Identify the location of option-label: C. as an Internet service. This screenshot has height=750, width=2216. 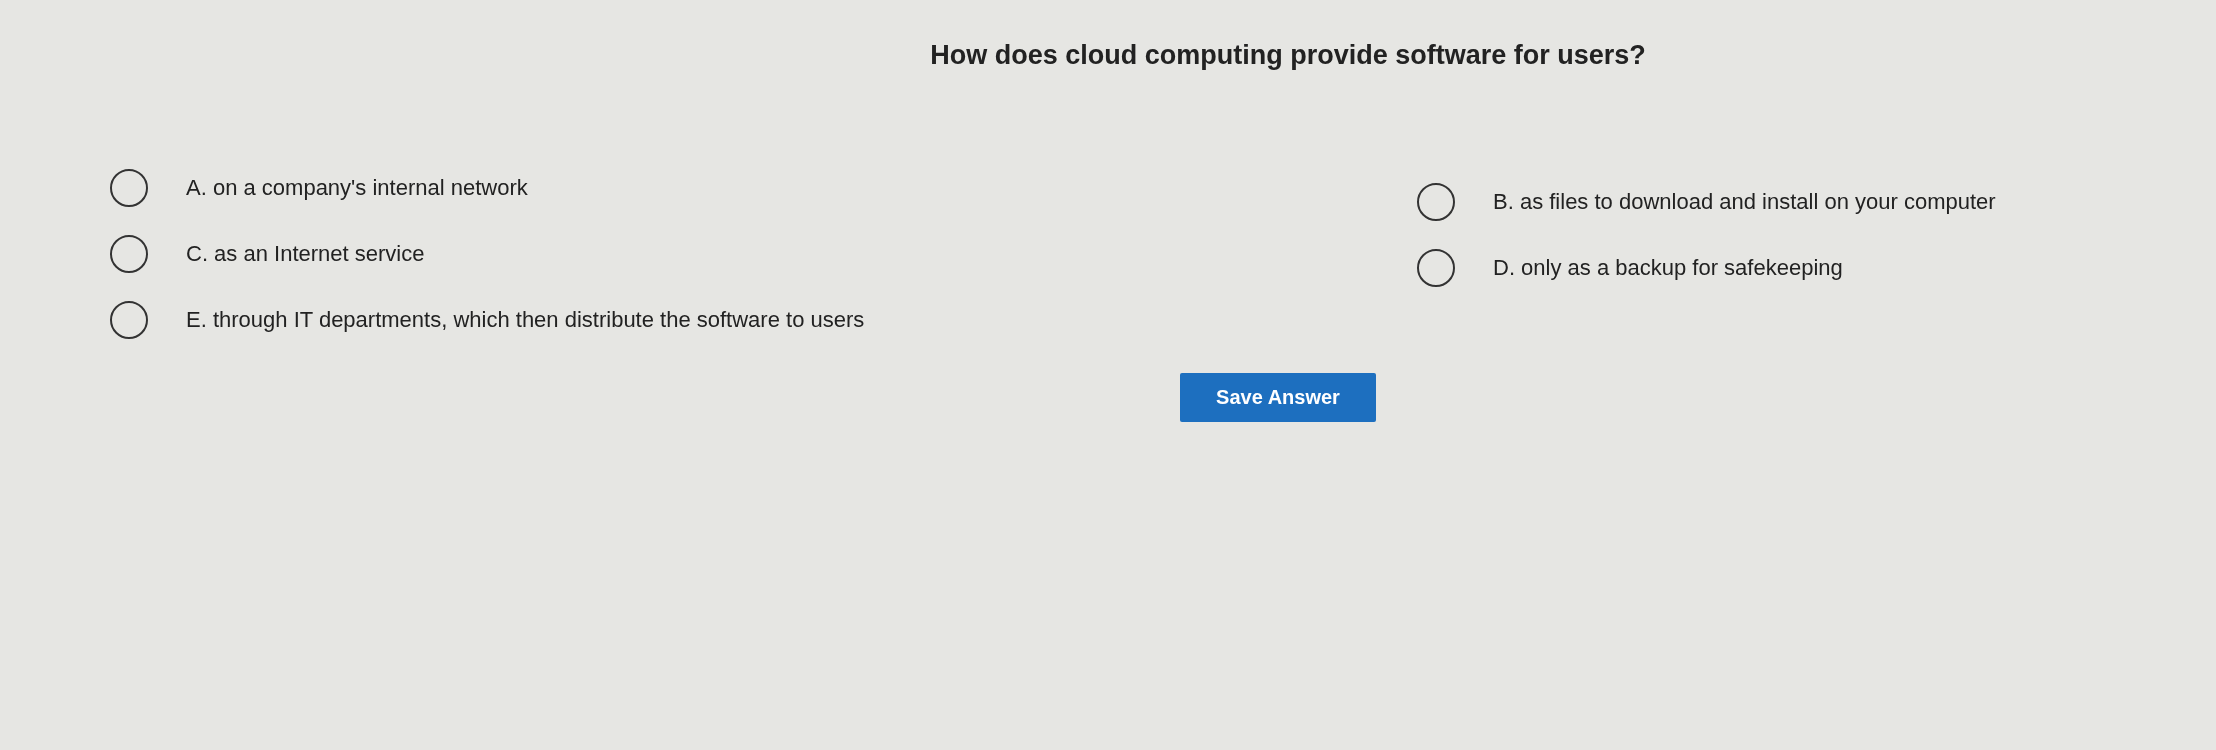
(305, 254).